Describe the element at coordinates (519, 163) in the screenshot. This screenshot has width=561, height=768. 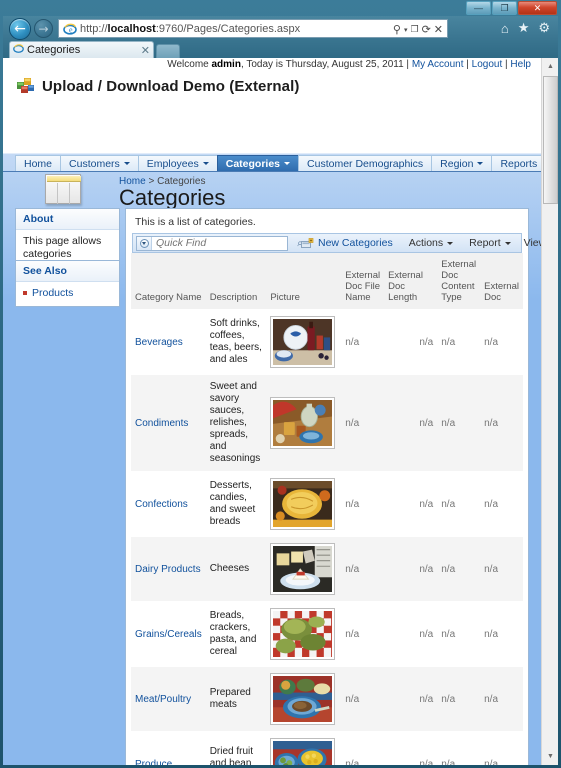
I see `nav-label-reports: Reports` at that location.